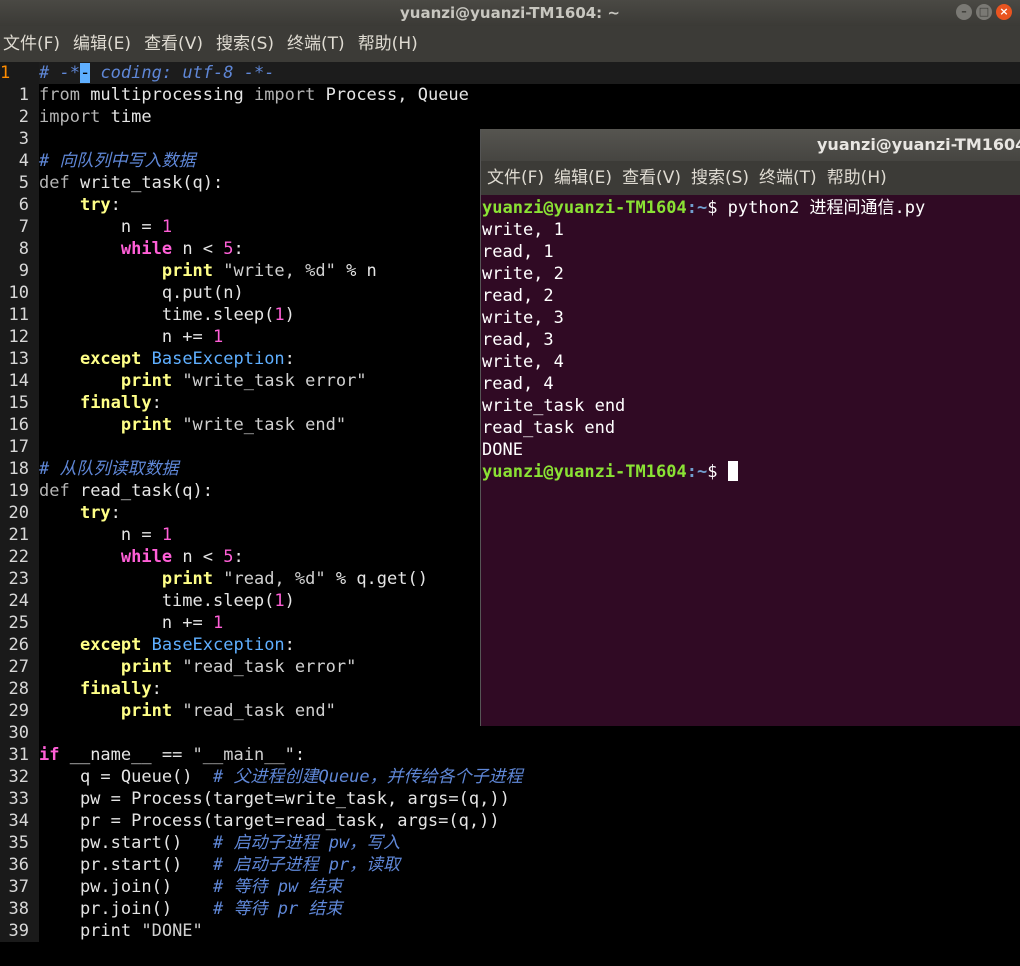  I want to click on code-line: 31 if __name__ == "__main__":, so click(510, 755).